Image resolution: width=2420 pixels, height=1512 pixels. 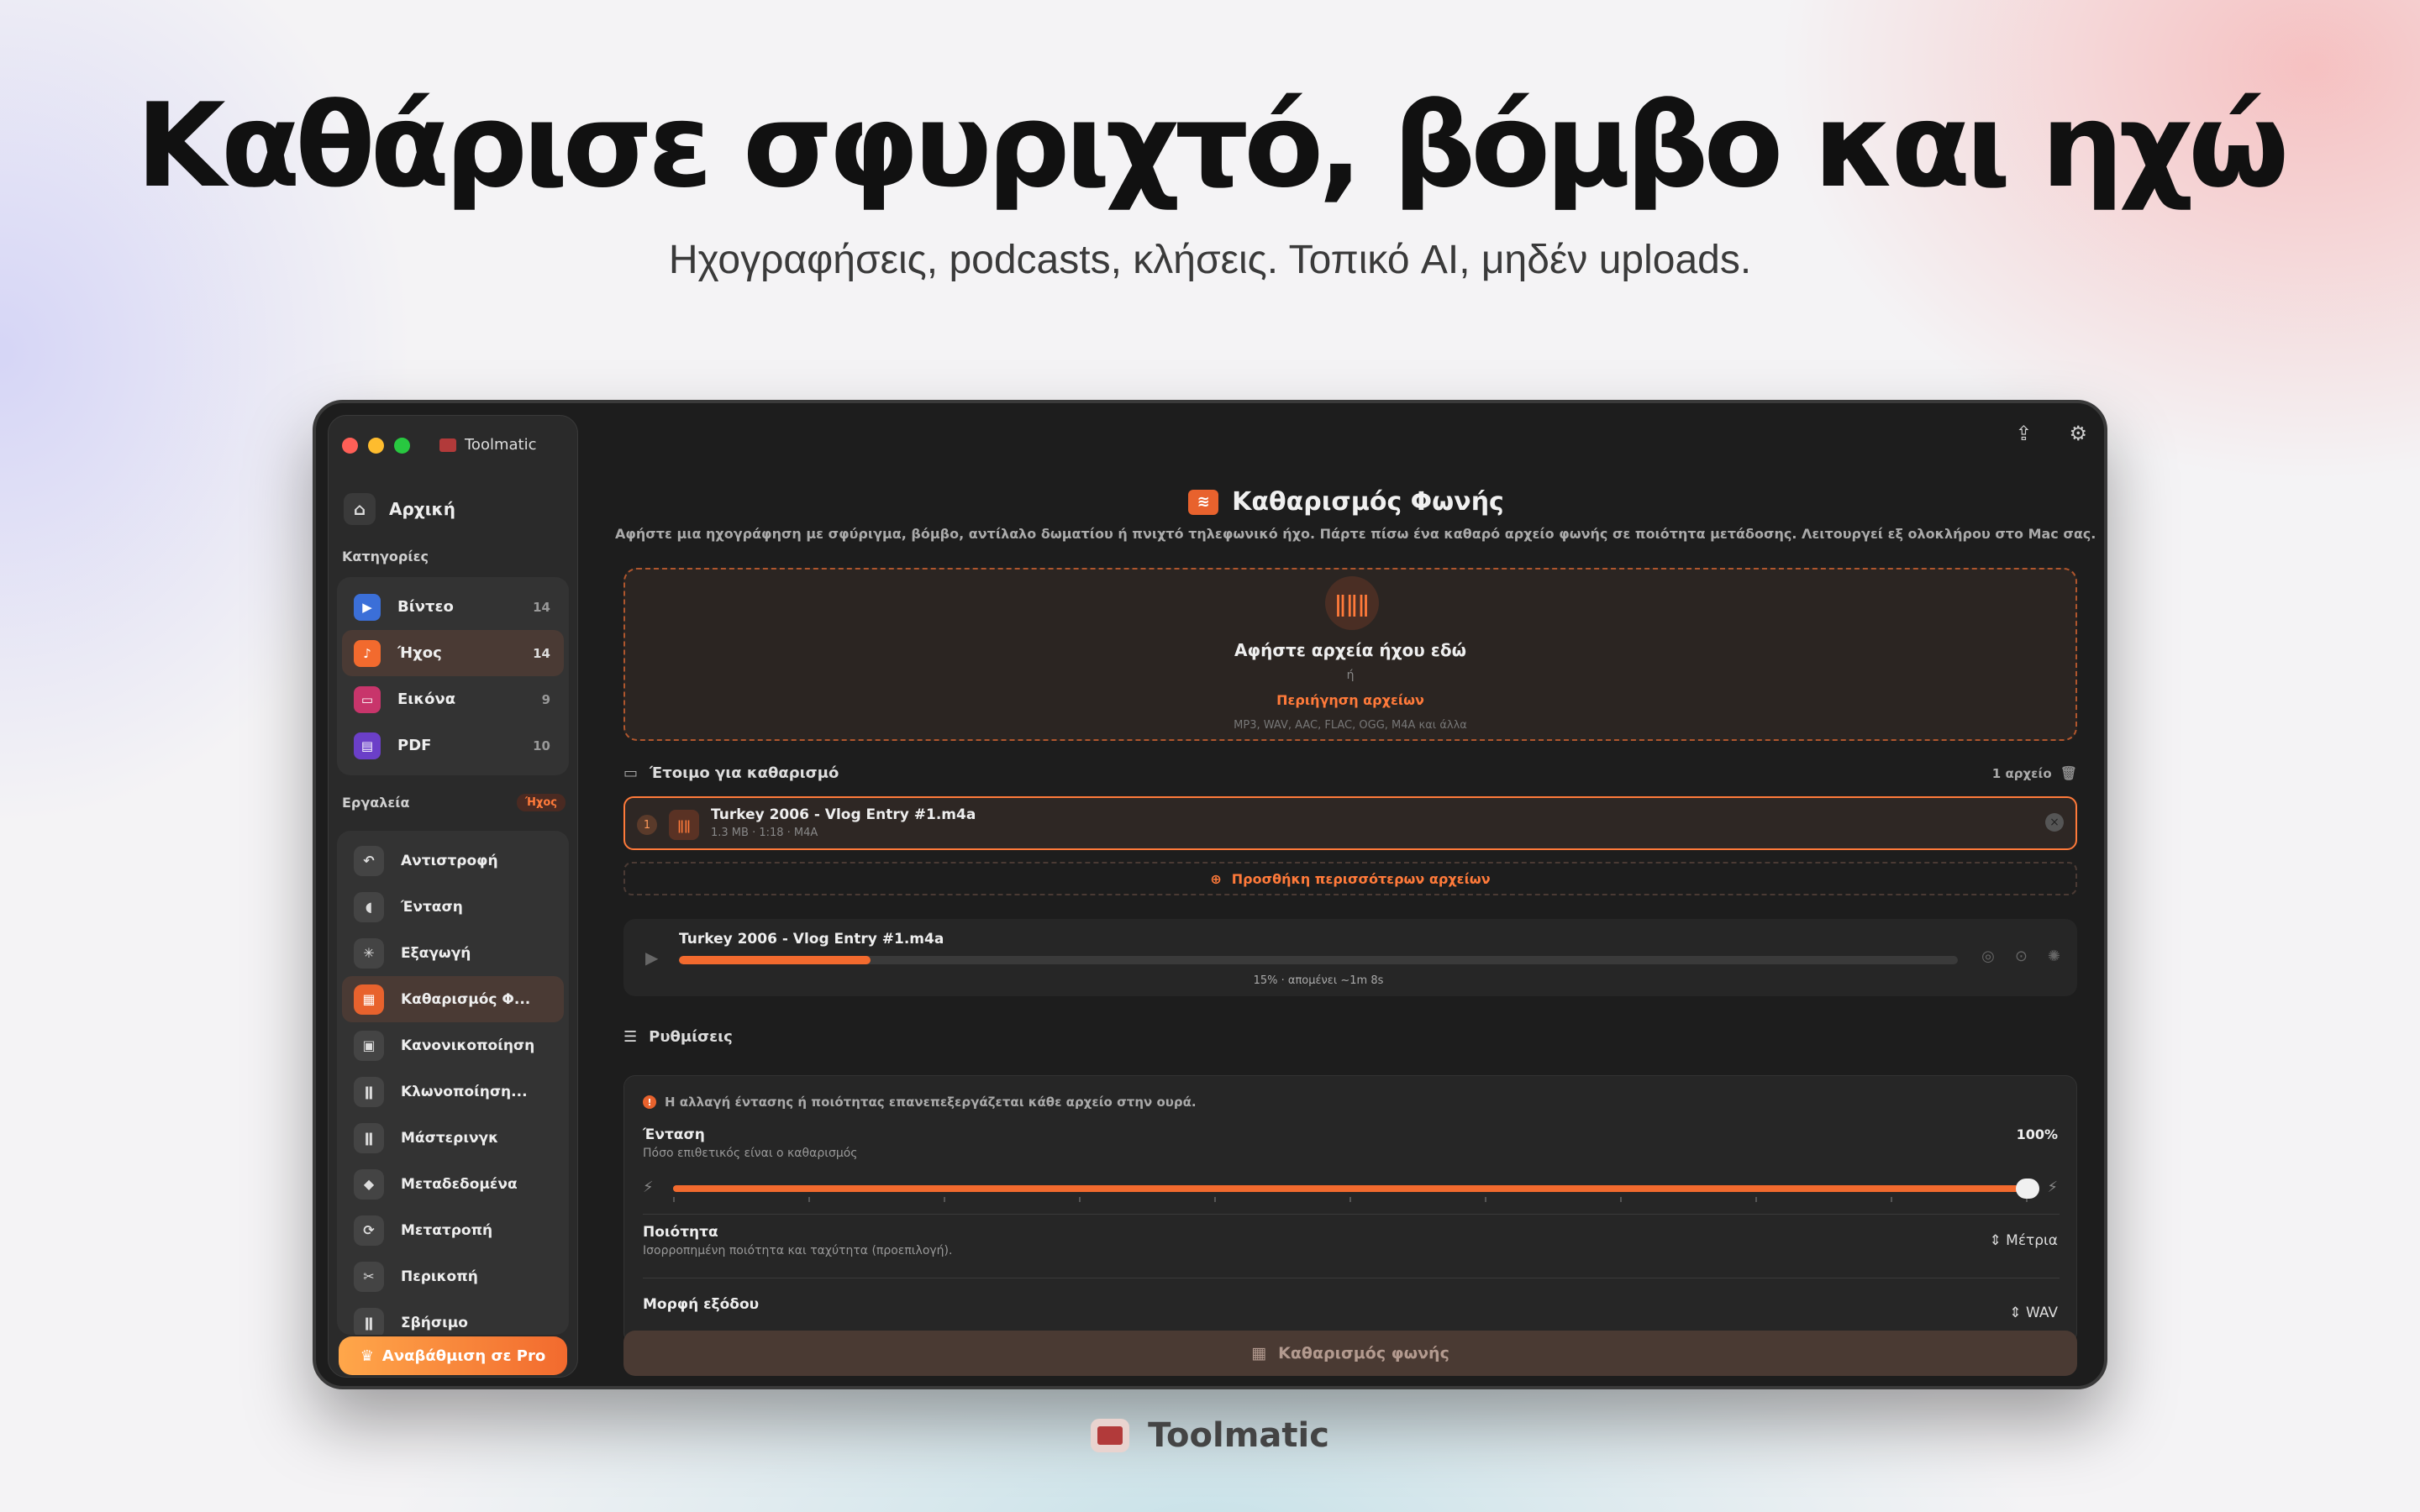 What do you see at coordinates (1350, 1188) in the screenshot?
I see `intensity-slider` at bounding box center [1350, 1188].